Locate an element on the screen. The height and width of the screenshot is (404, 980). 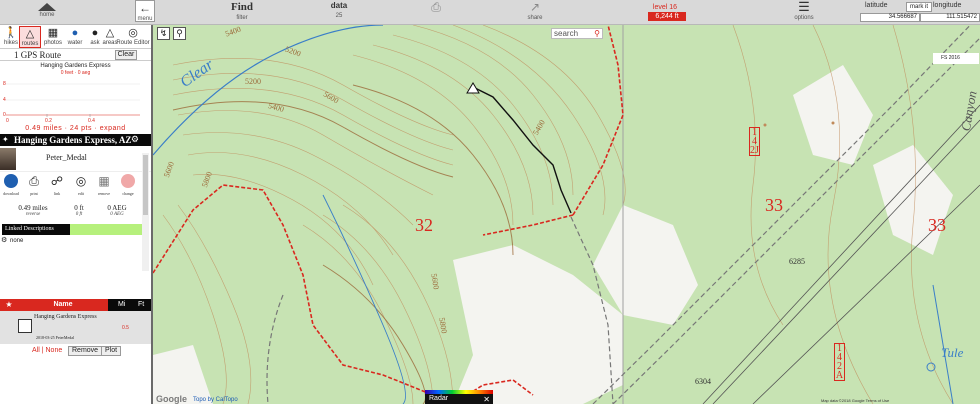
elevation-profile: 8 4 0 0 0.2 0.4 is located at coordinates (75, 100).